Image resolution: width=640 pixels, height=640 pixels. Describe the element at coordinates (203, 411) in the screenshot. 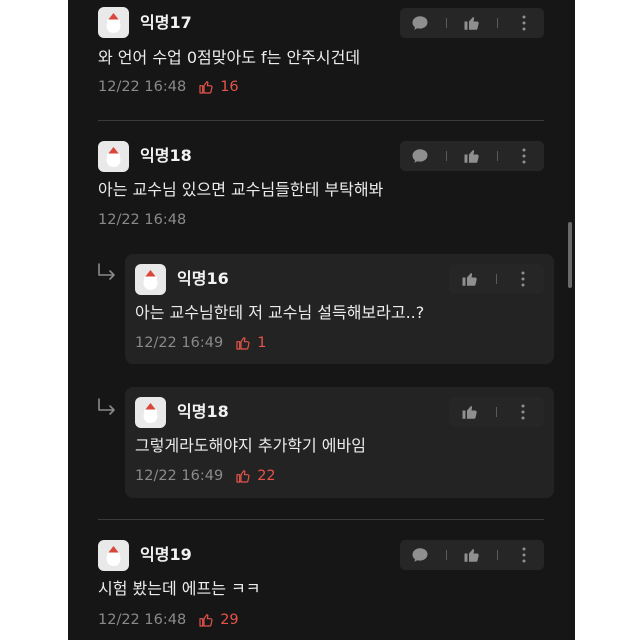

I see `reply-nickname: 익명18` at that location.